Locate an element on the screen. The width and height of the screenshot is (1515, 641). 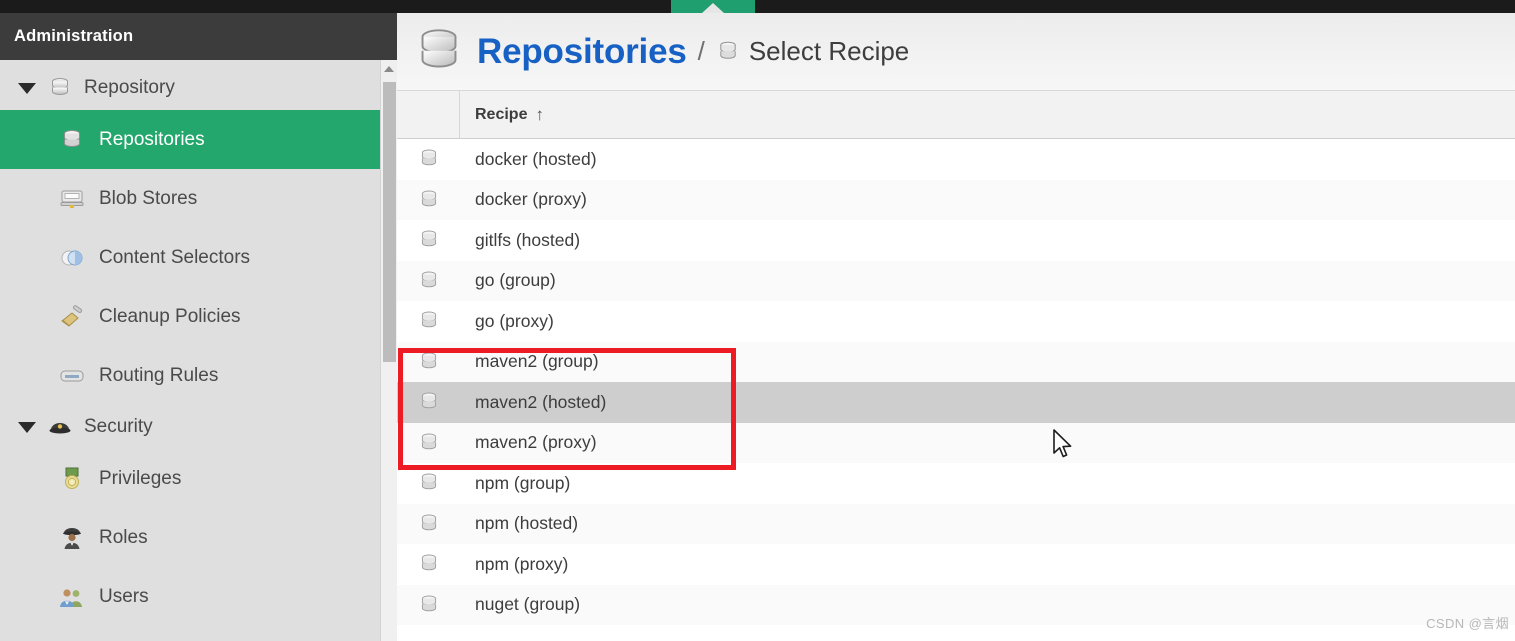
routing-rules-icon is located at coordinates (72, 376).